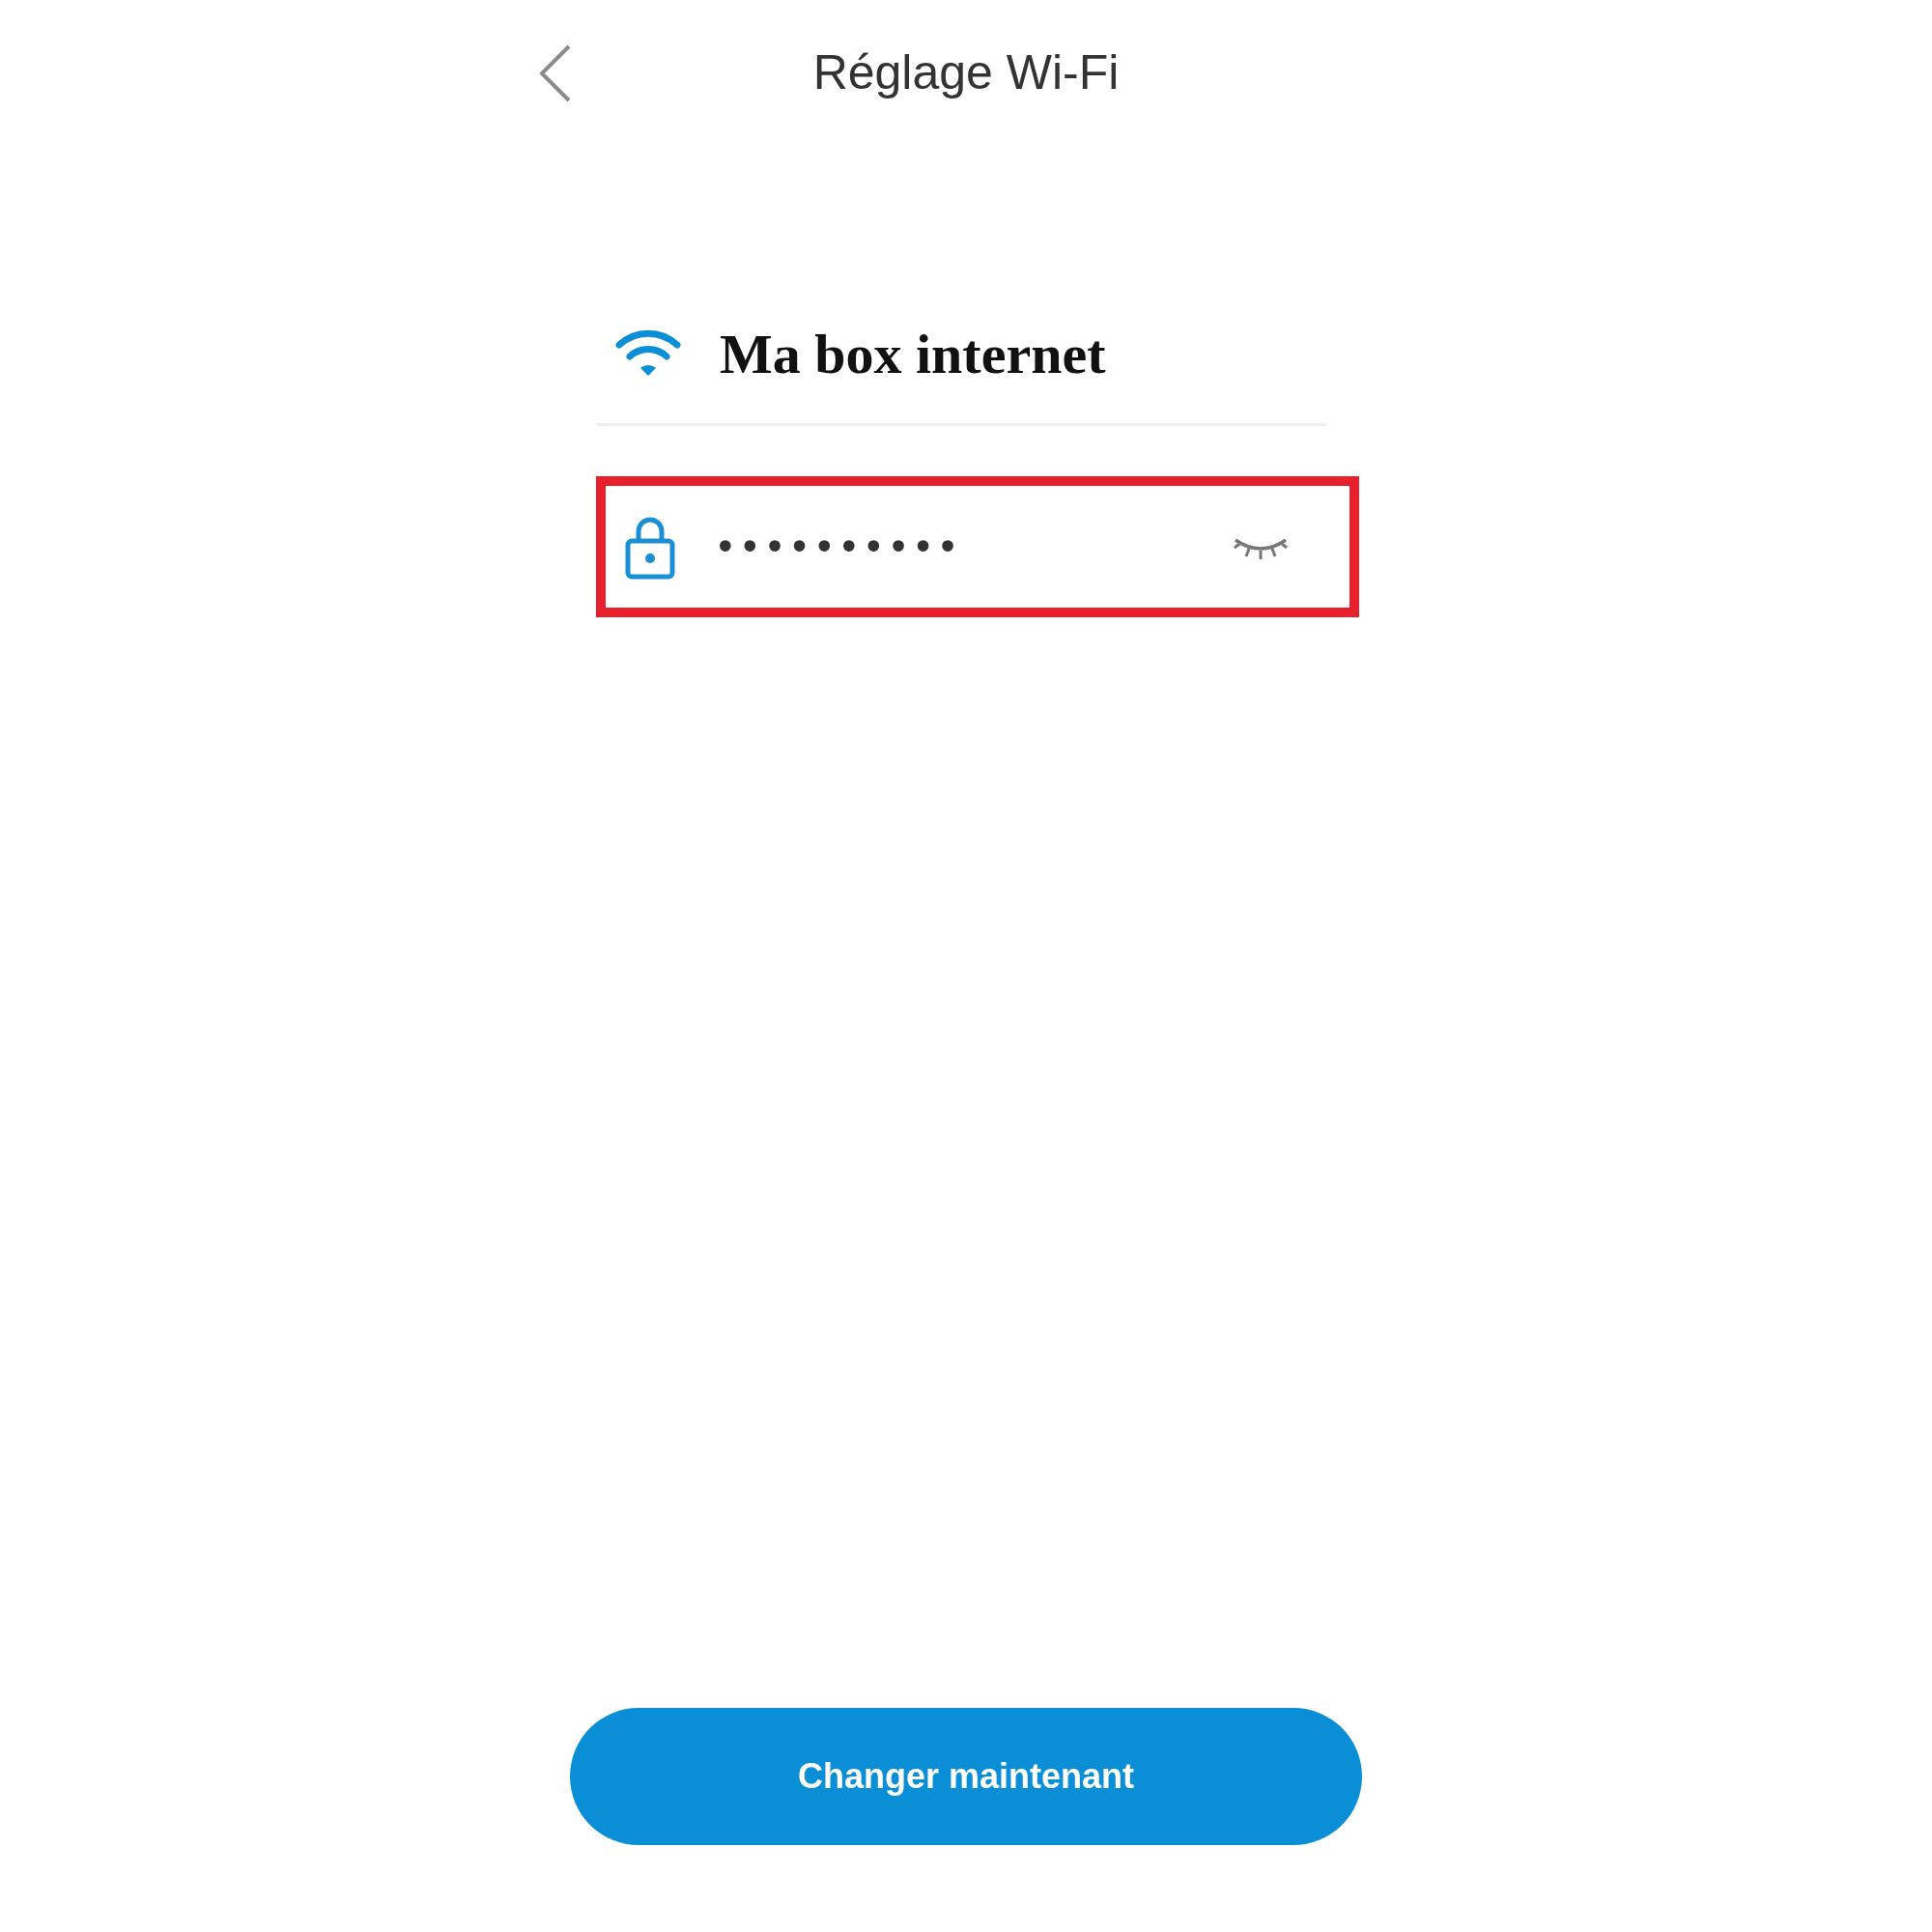  Describe the element at coordinates (913, 354) in the screenshot. I see `network-name: Ma box internet` at that location.